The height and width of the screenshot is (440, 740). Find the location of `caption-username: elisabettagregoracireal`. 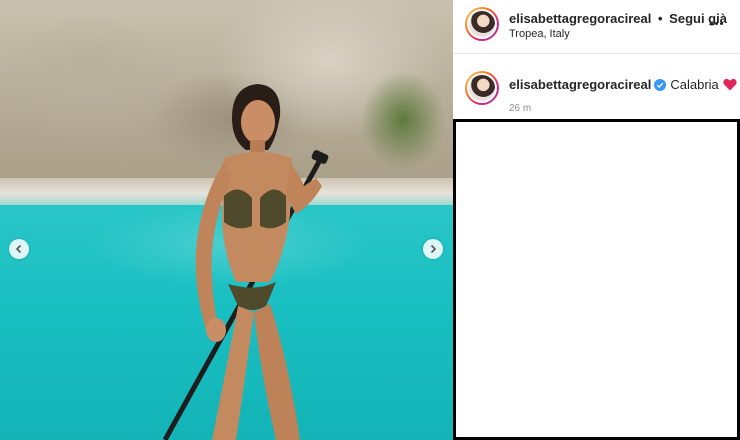

caption-username: elisabettagregoracireal is located at coordinates (580, 84).